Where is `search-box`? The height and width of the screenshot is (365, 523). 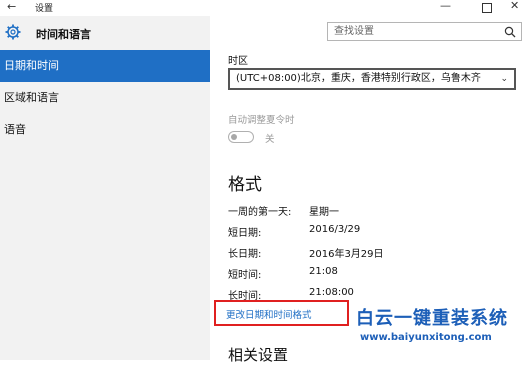 search-box is located at coordinates (424, 31).